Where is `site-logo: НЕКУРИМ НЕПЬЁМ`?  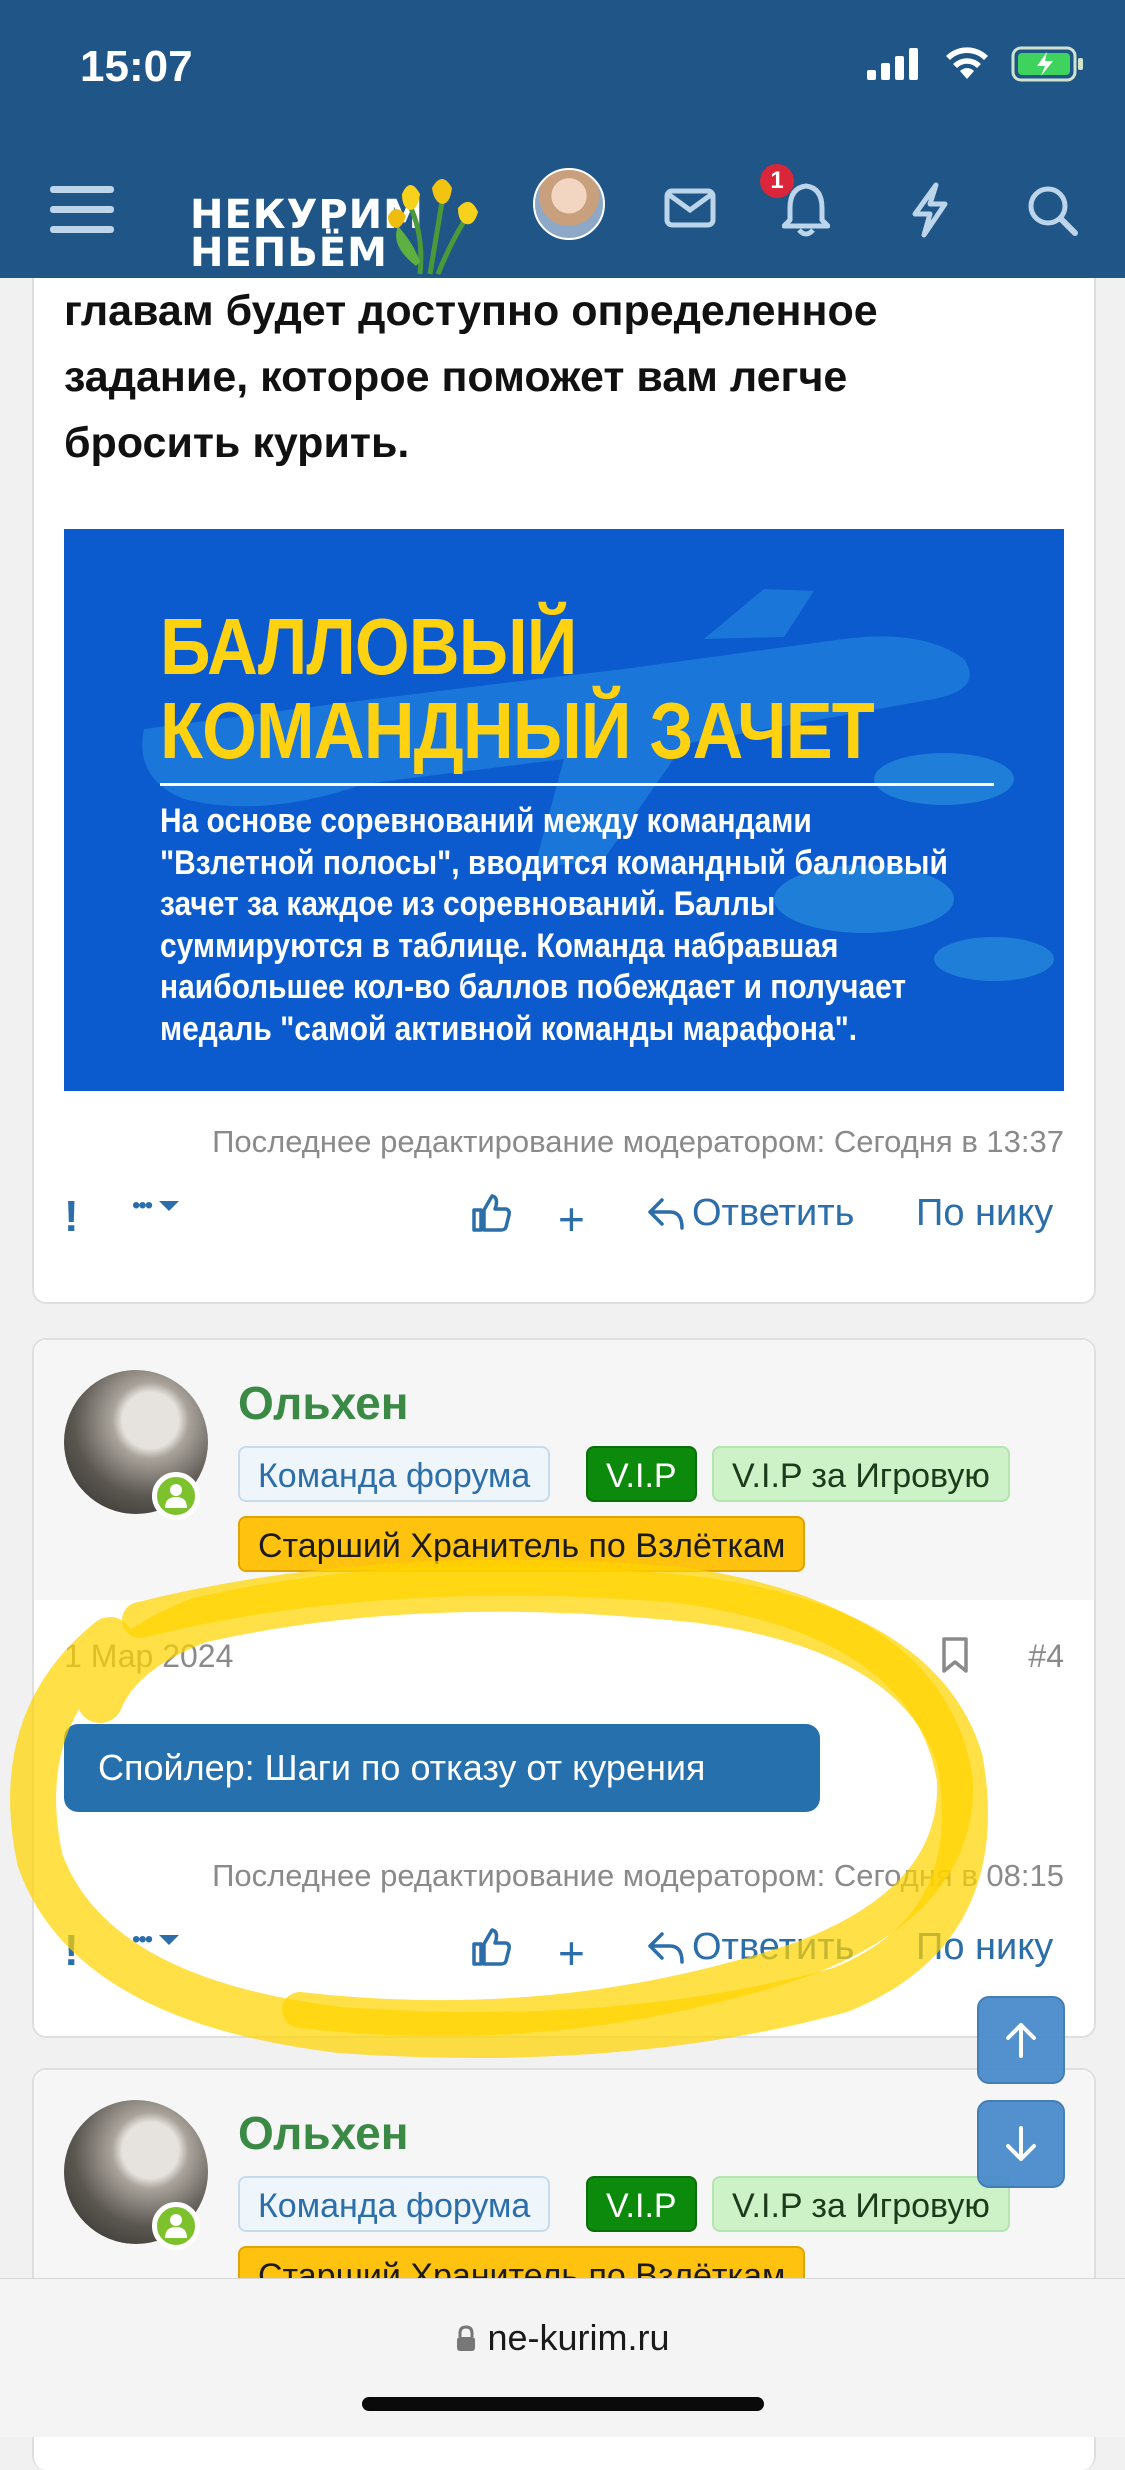 site-logo: НЕКУРИМ НЕПЬЁМ is located at coordinates (334, 222).